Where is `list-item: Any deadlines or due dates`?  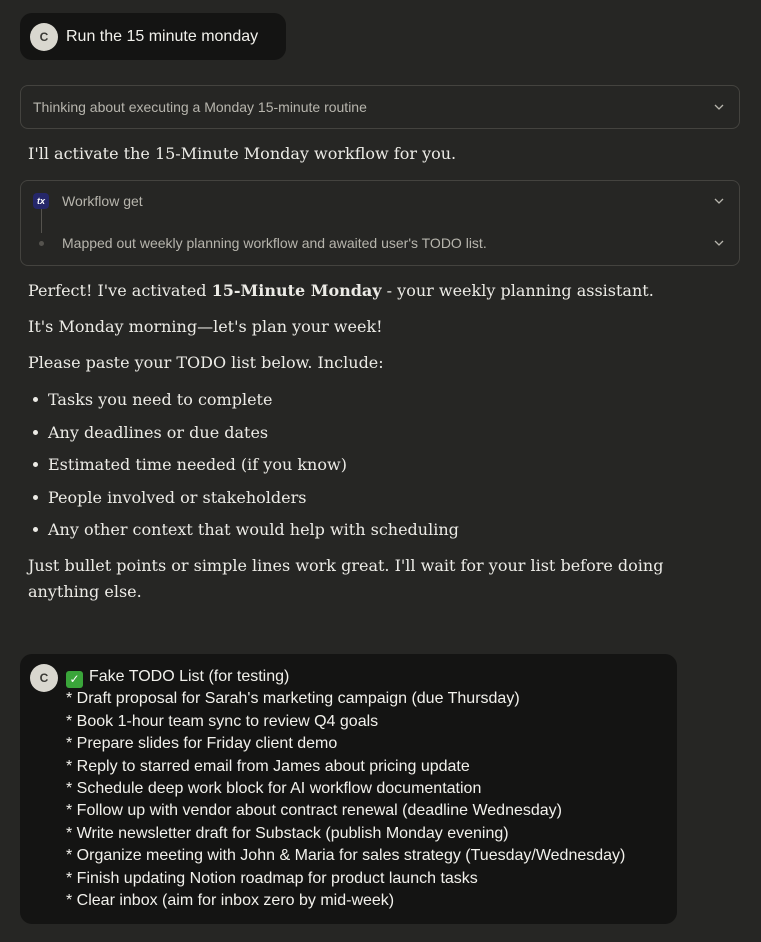 list-item: Any deadlines or due dates is located at coordinates (246, 435).